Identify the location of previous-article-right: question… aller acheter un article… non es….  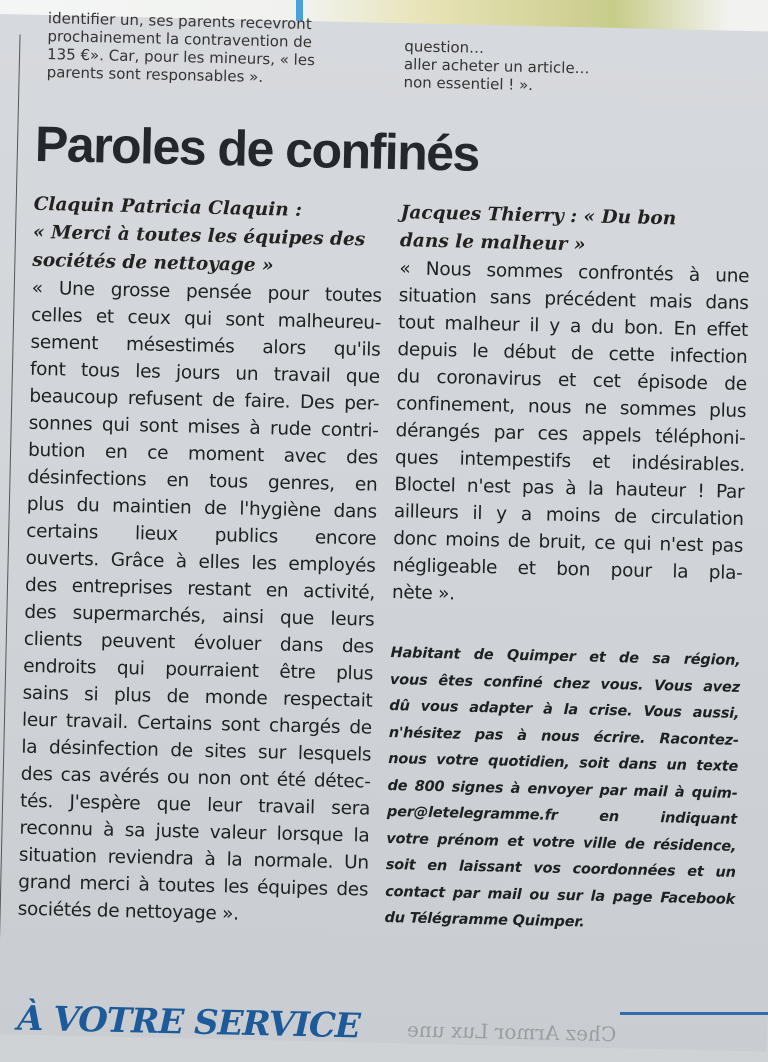
(496, 66).